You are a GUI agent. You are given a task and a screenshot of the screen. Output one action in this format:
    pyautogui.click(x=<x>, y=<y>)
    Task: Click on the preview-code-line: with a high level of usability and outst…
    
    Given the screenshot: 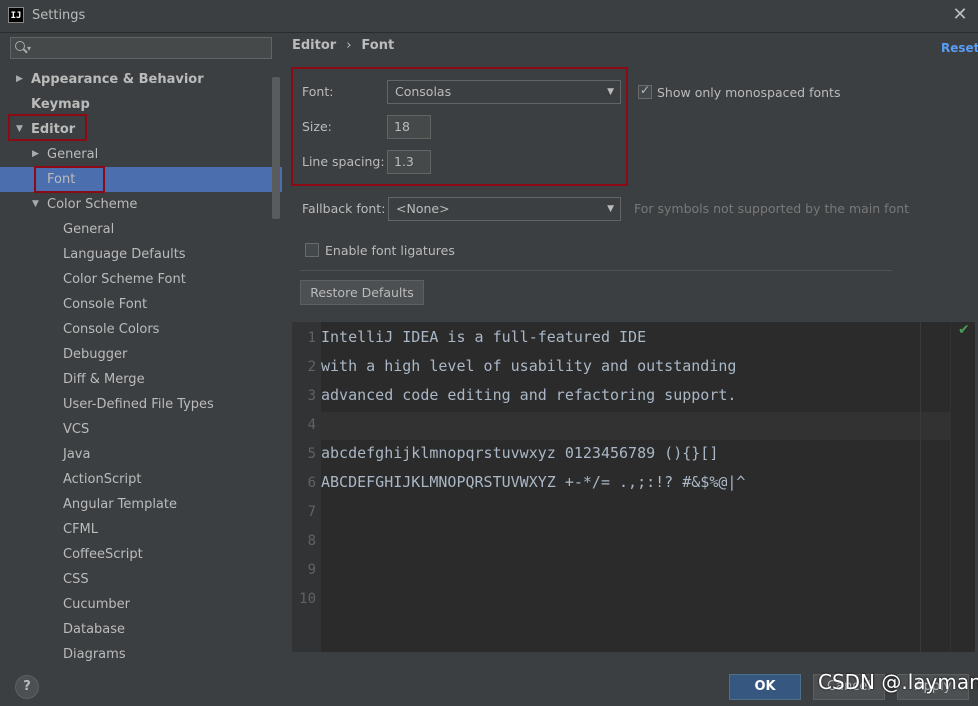 What is the action you would take?
    pyautogui.click(x=529, y=366)
    